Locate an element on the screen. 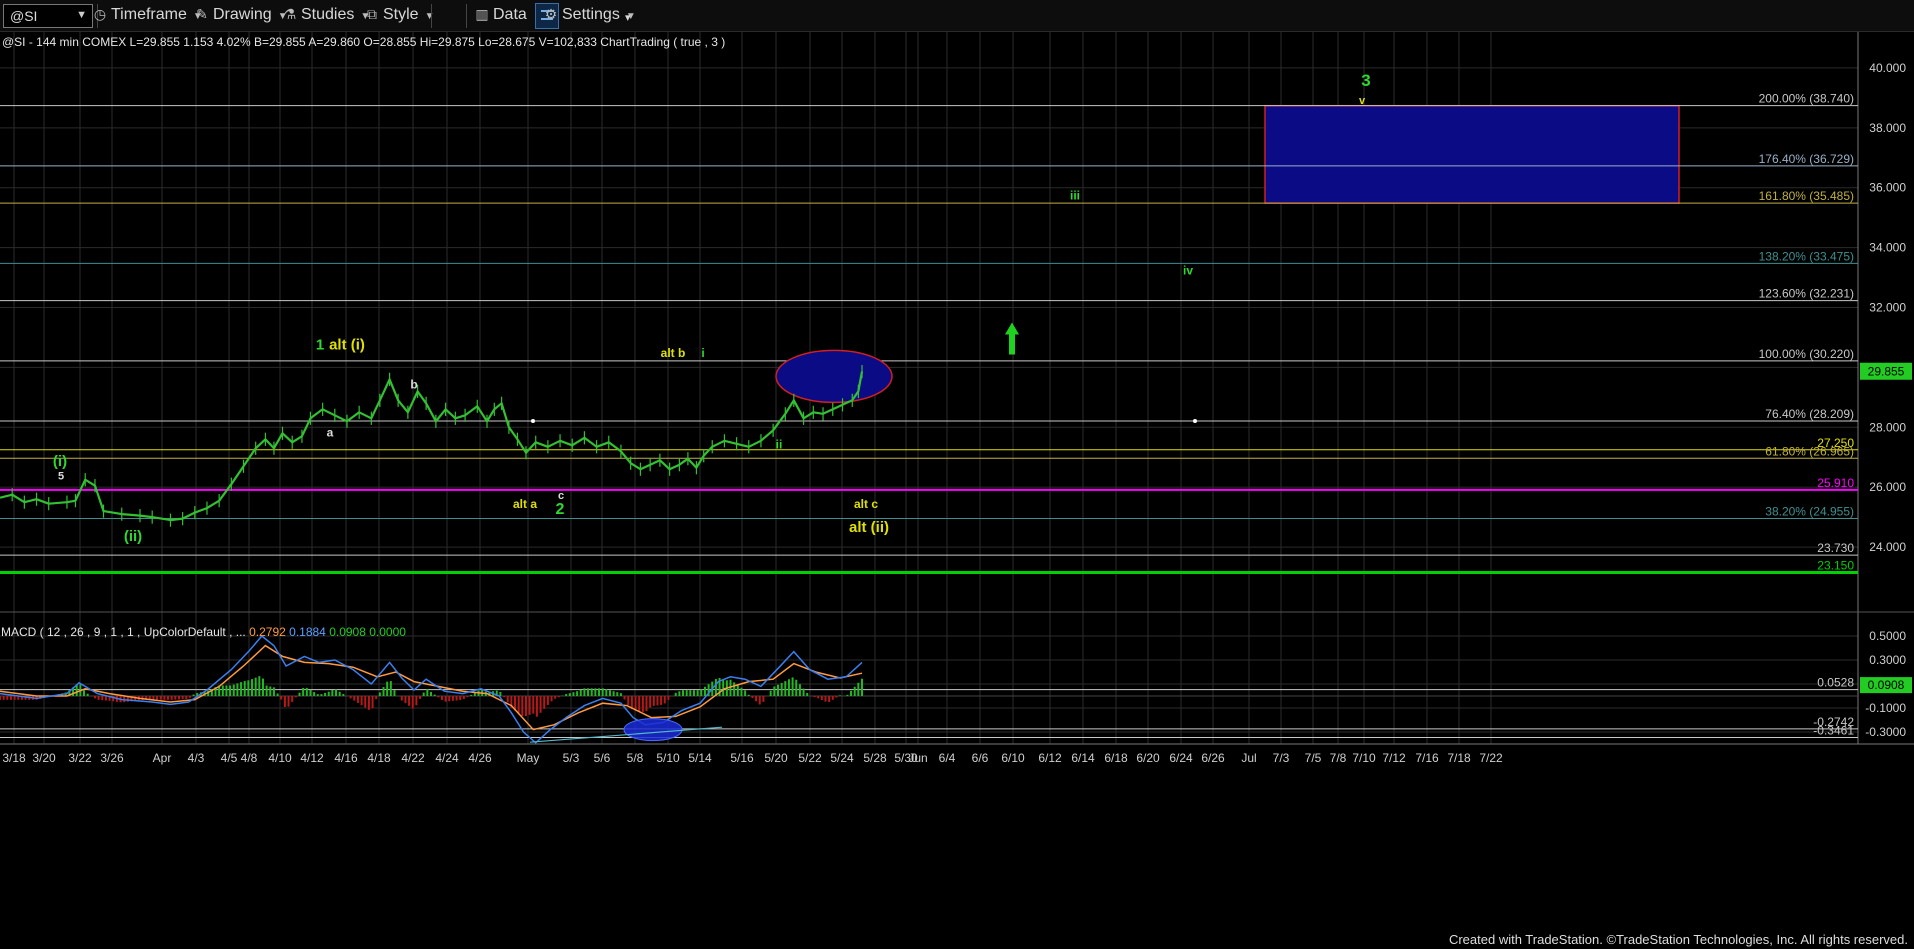 The width and height of the screenshot is (1914, 949). symbol-input: @SI ▼ is located at coordinates (48, 16).